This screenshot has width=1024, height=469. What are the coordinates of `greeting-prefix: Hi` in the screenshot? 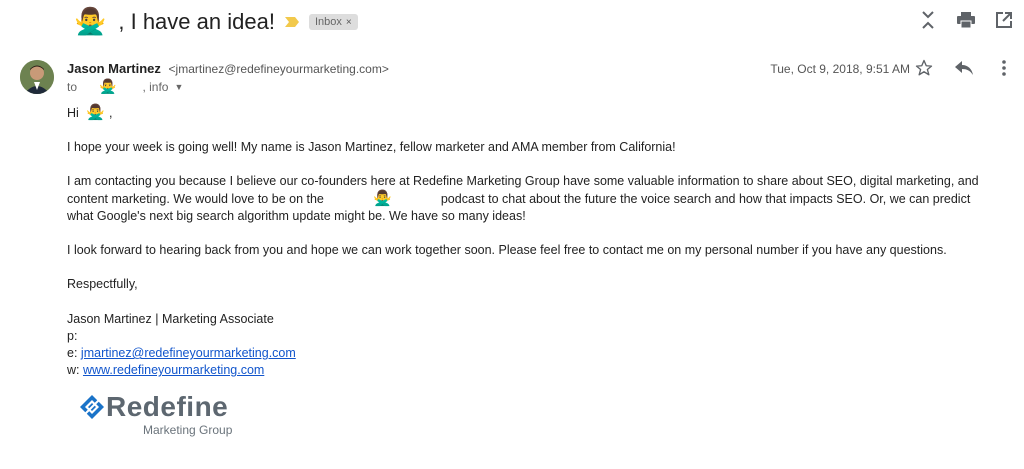 It's located at (73, 113).